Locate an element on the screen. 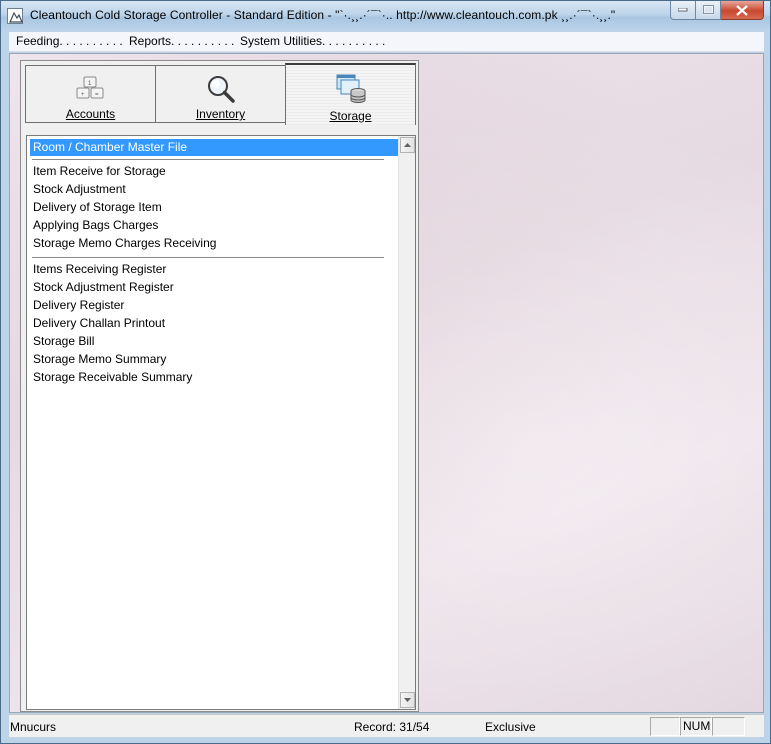  tab-inventory: Inventory is located at coordinates (220, 94).